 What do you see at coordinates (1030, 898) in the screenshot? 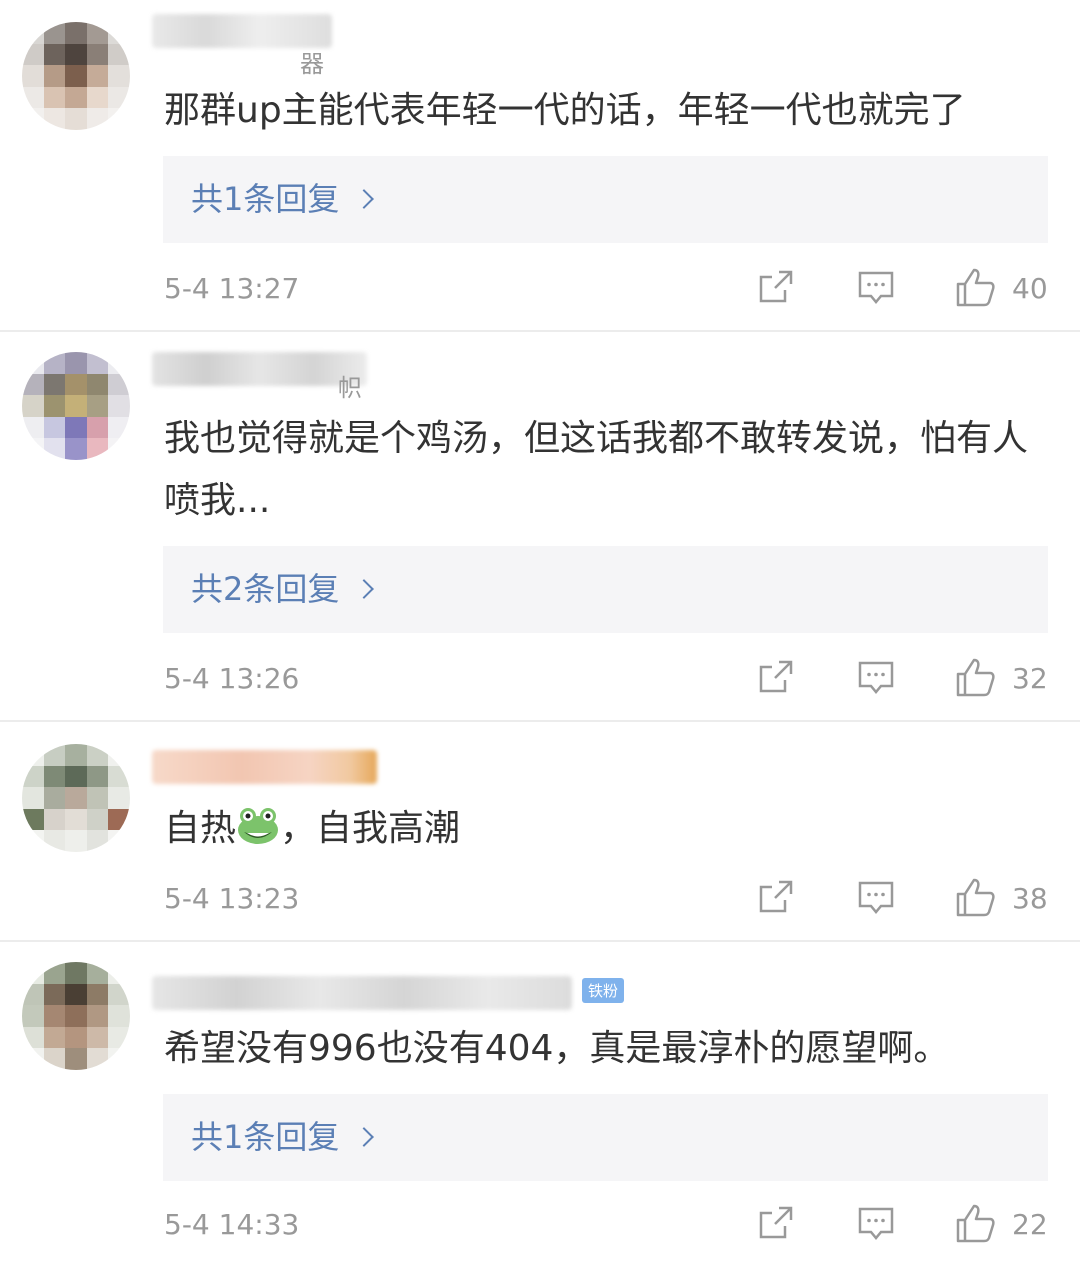
I see `like-count: 38` at bounding box center [1030, 898].